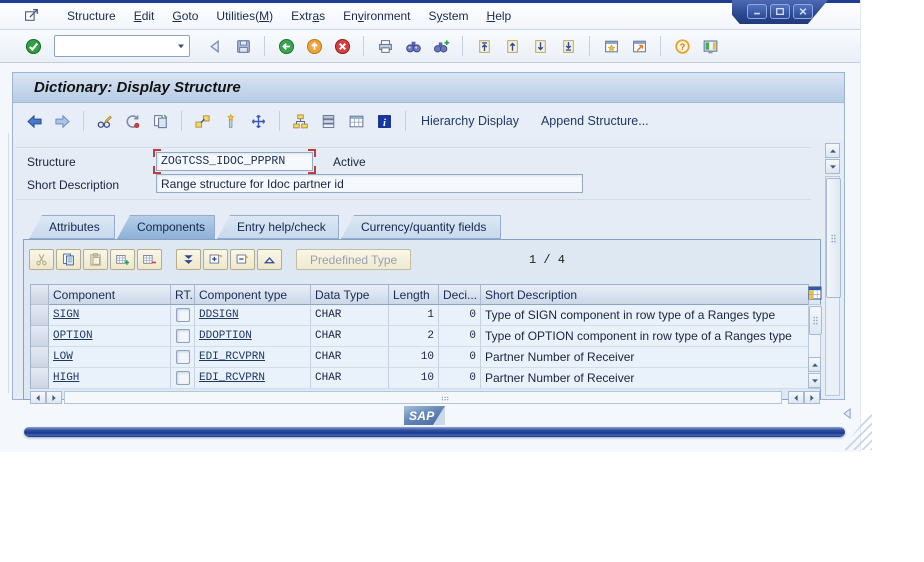 The height and width of the screenshot is (562, 924). What do you see at coordinates (422, 415) in the screenshot?
I see `sap-logo-text: SAP` at bounding box center [422, 415].